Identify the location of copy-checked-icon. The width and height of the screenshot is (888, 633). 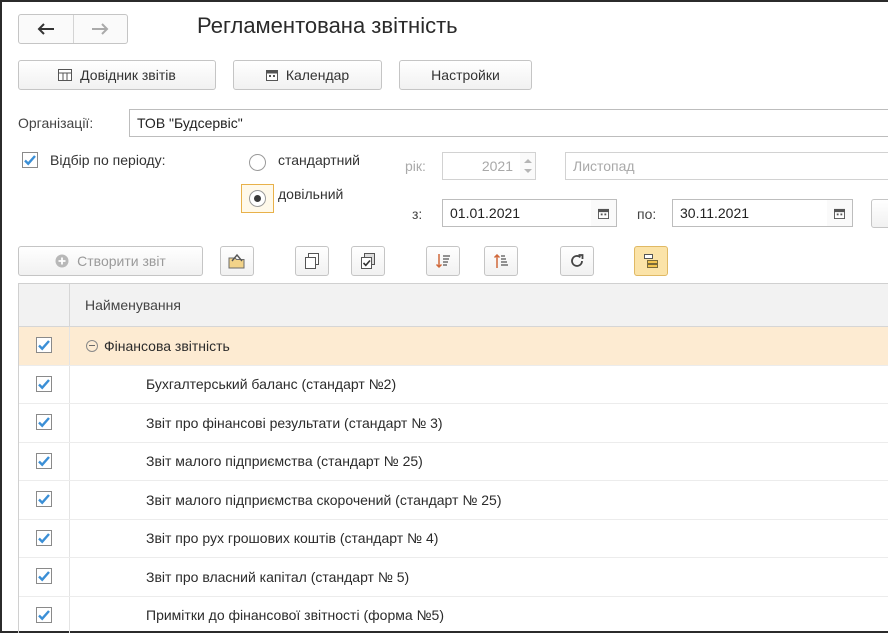
(368, 261).